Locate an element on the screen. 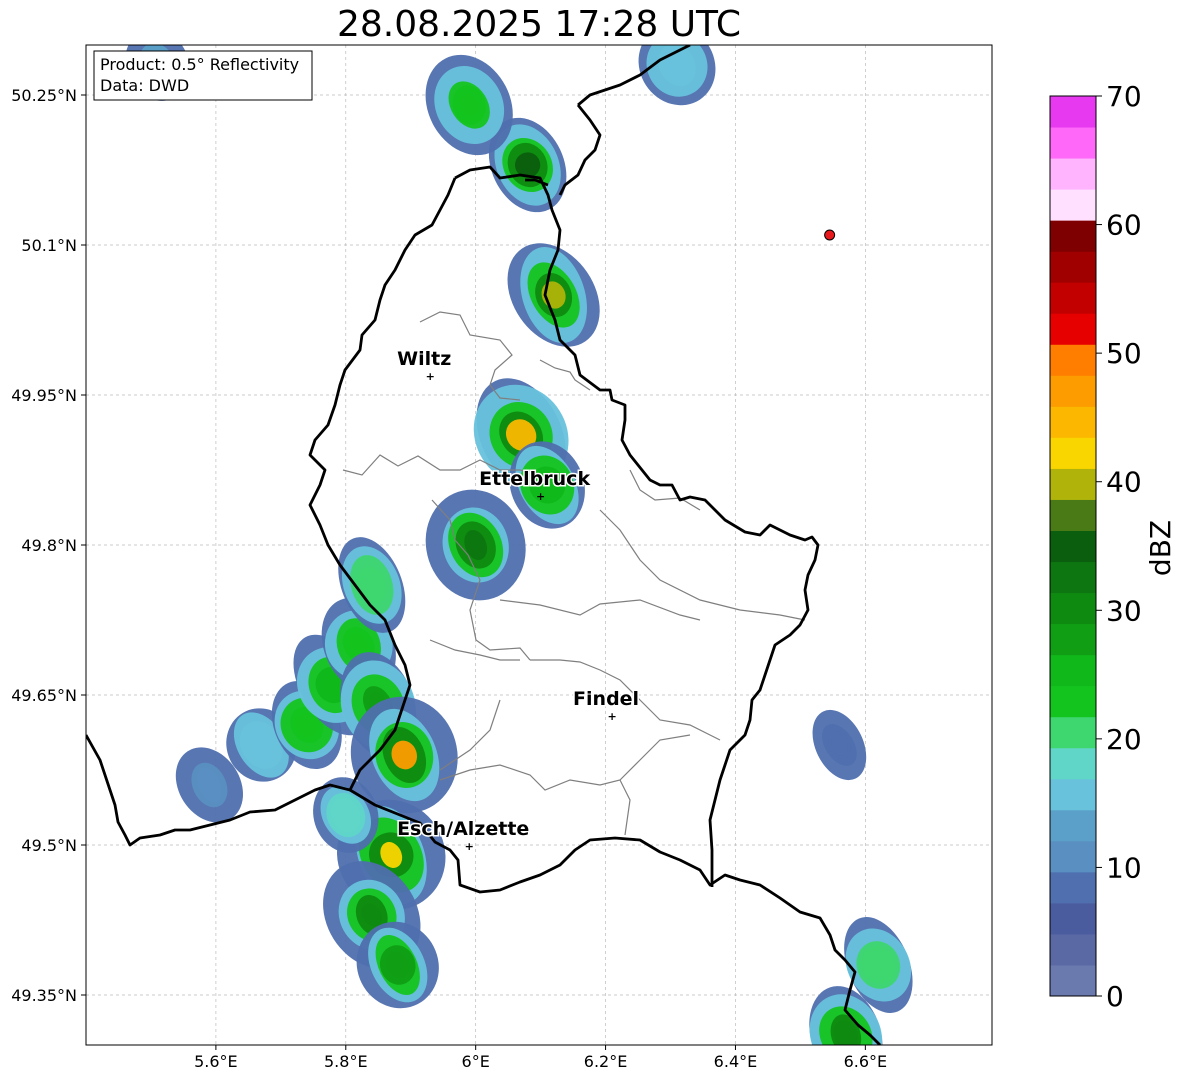  colorbar-tick-label: 70 is located at coordinates (1124, 96).